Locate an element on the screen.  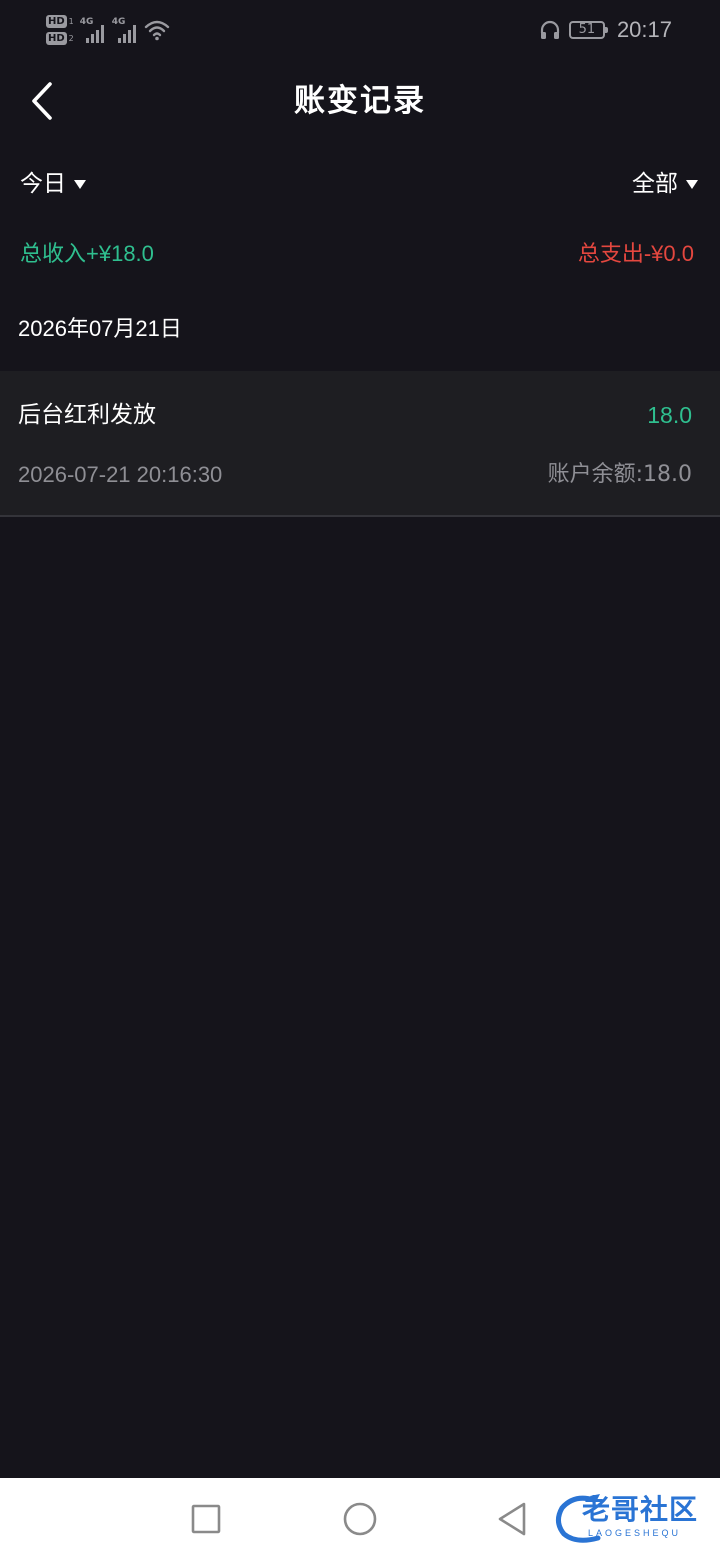
watermark-subtext: LAOGESHEQU is located at coordinates (635, 1533).